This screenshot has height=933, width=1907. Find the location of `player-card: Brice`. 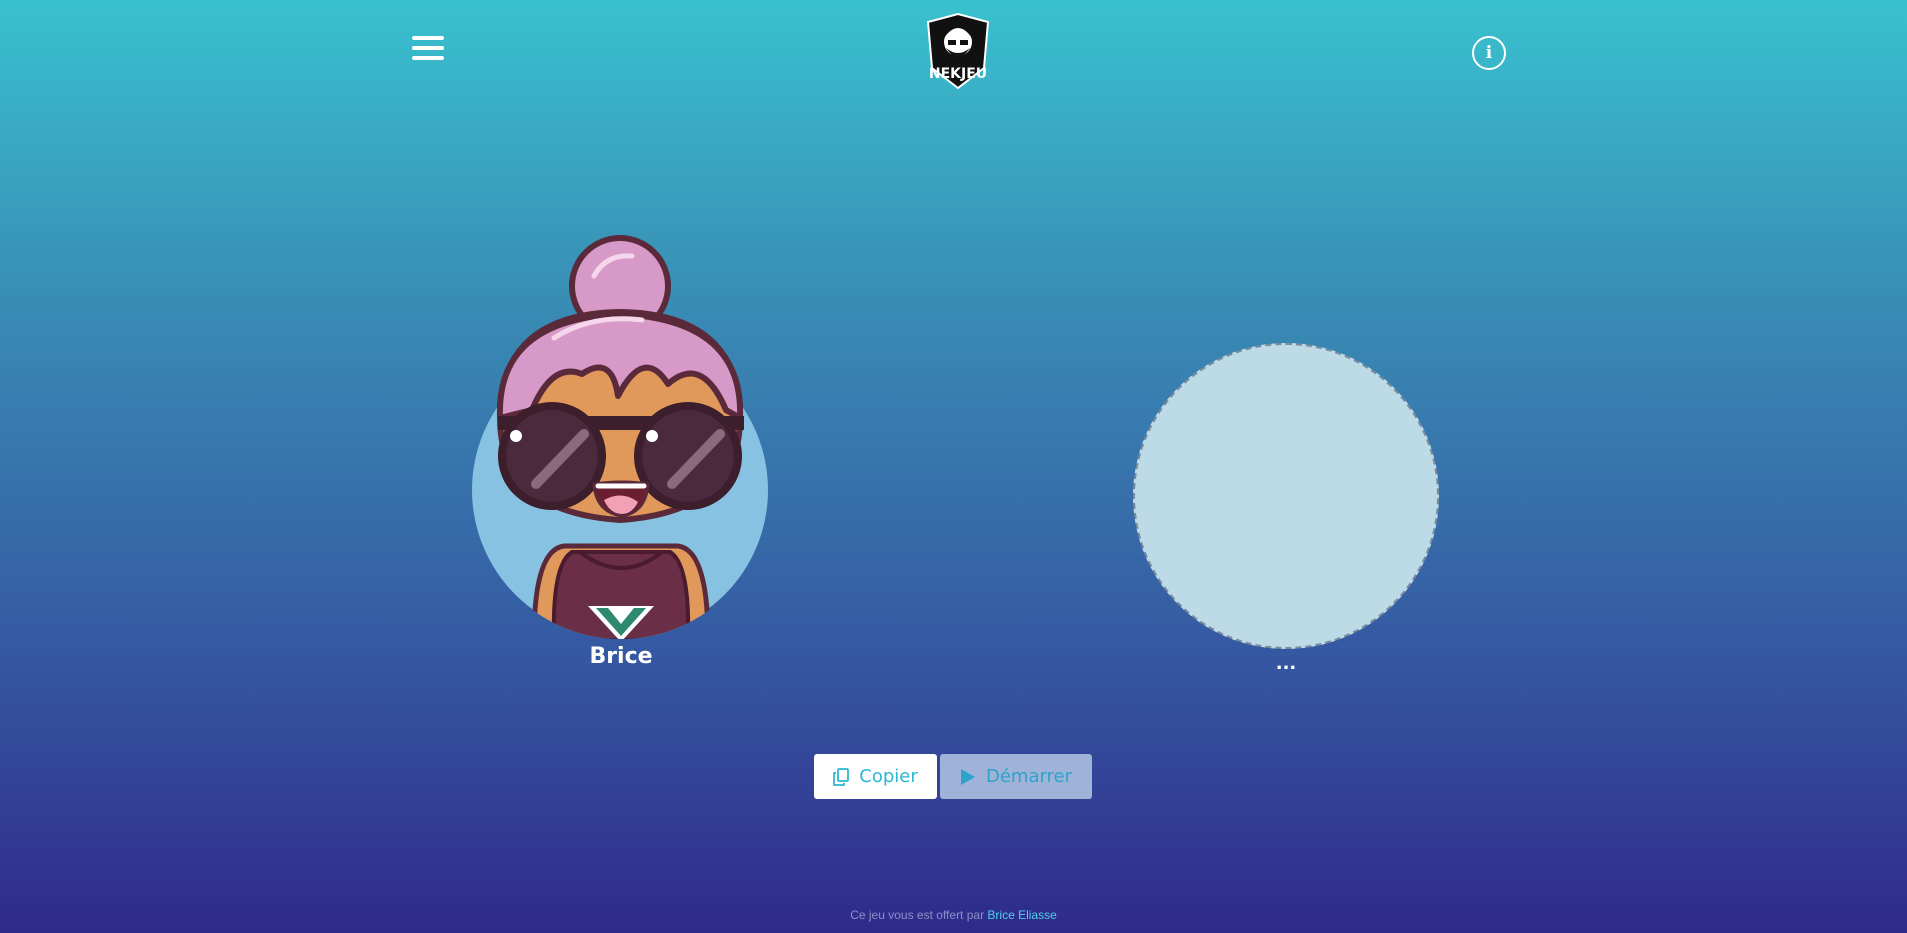

player-card: Brice is located at coordinates (621, 451).